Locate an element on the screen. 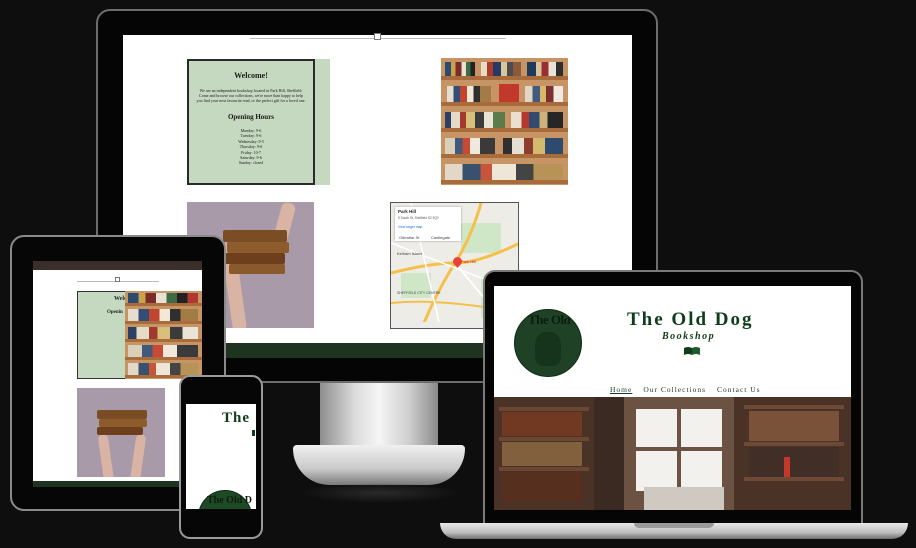 Image resolution: width=916 pixels, height=548 pixels. map-label: Gibraltar St is located at coordinates (409, 237).